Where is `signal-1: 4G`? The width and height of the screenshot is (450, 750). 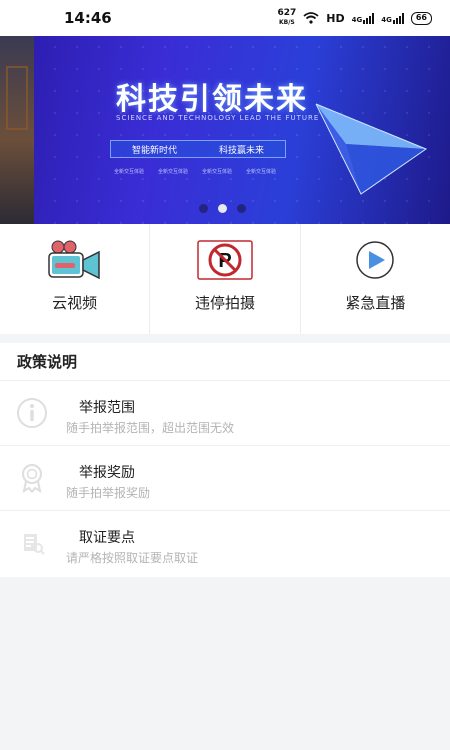
signal-1: 4G is located at coordinates (363, 18).